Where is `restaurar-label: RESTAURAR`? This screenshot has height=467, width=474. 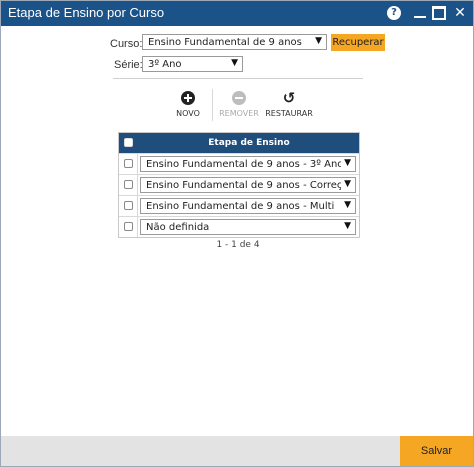
restaurar-label: RESTAURAR is located at coordinates (289, 113).